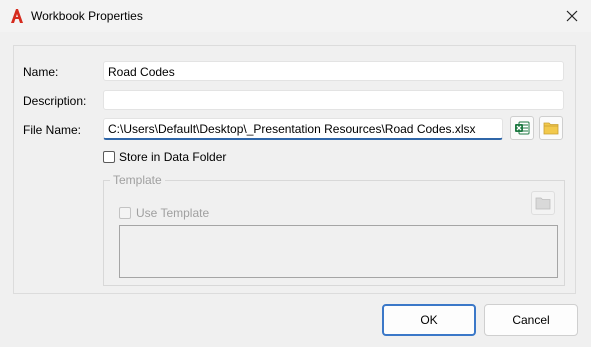 Image resolution: width=591 pixels, height=347 pixels. Describe the element at coordinates (87, 16) in the screenshot. I see `window-title: Workbook Properties` at that location.